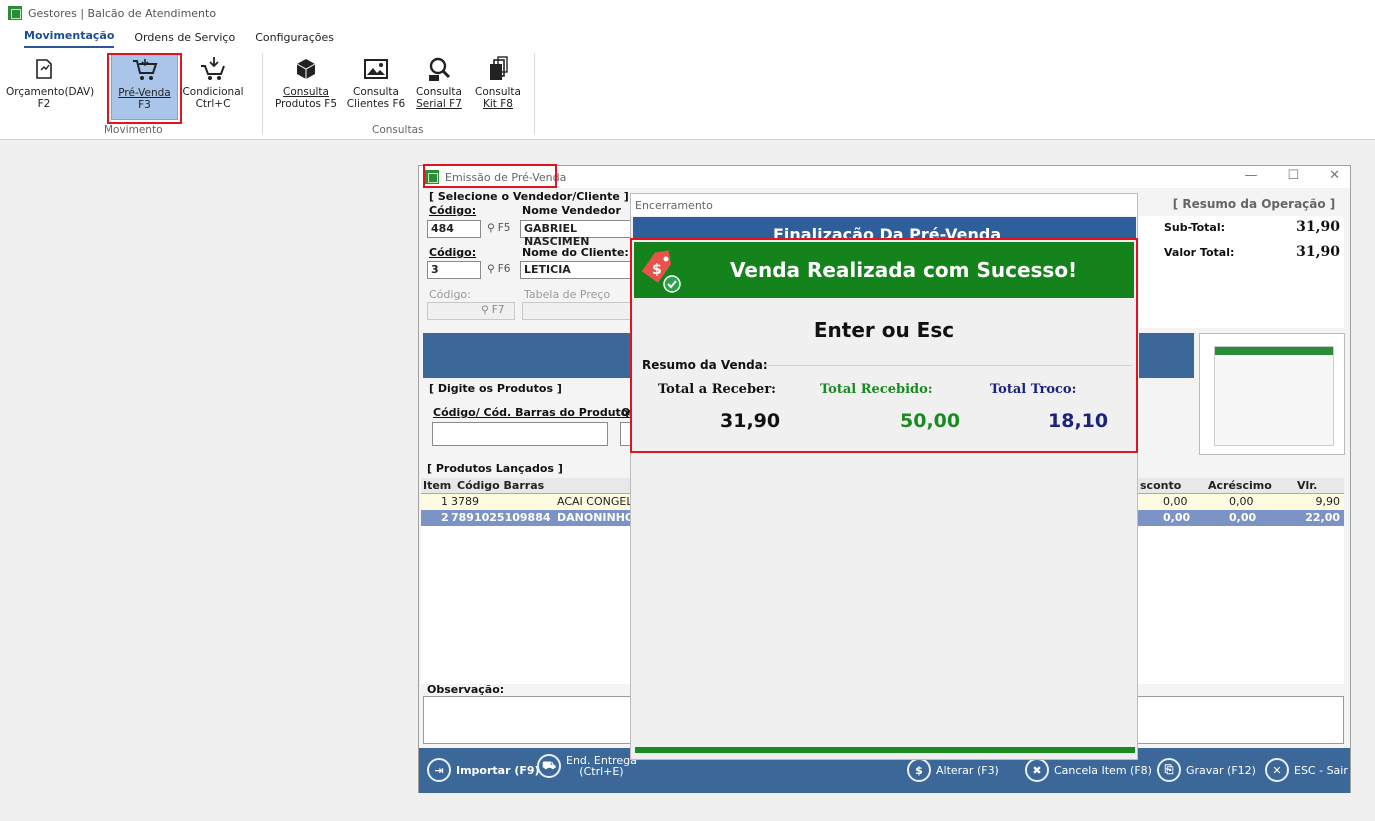 This screenshot has width=1375, height=821. I want to click on truck-icon: ⛟, so click(549, 766).